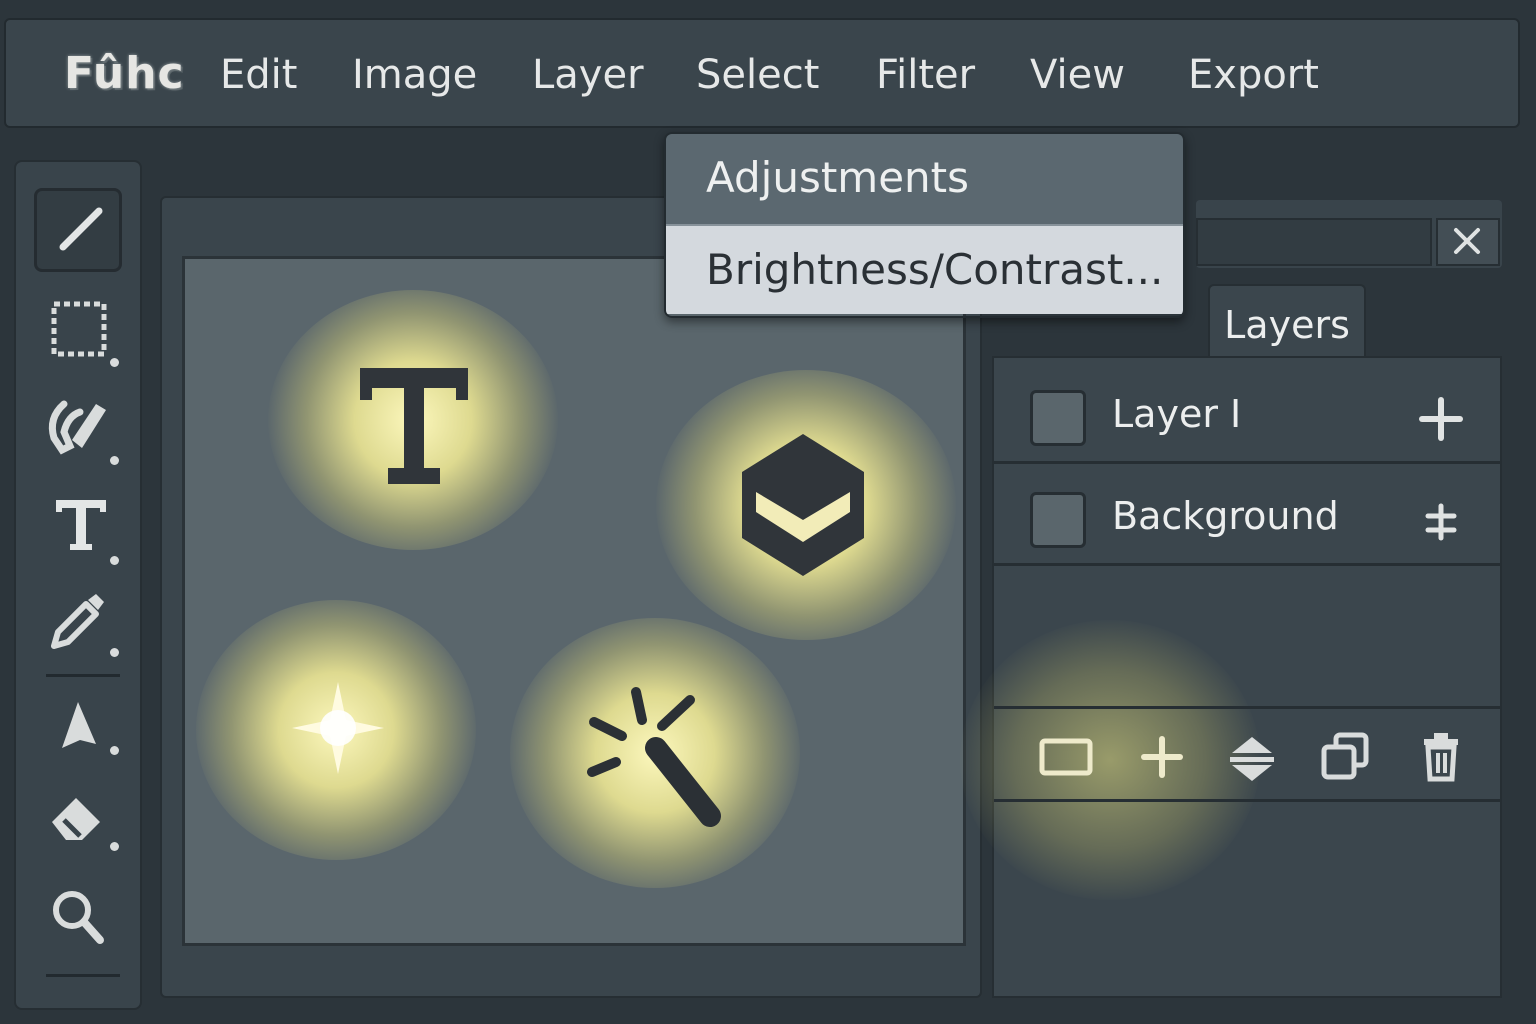 This screenshot has height=1024, width=1536. I want to click on marquee-tool-button, so click(79, 338).